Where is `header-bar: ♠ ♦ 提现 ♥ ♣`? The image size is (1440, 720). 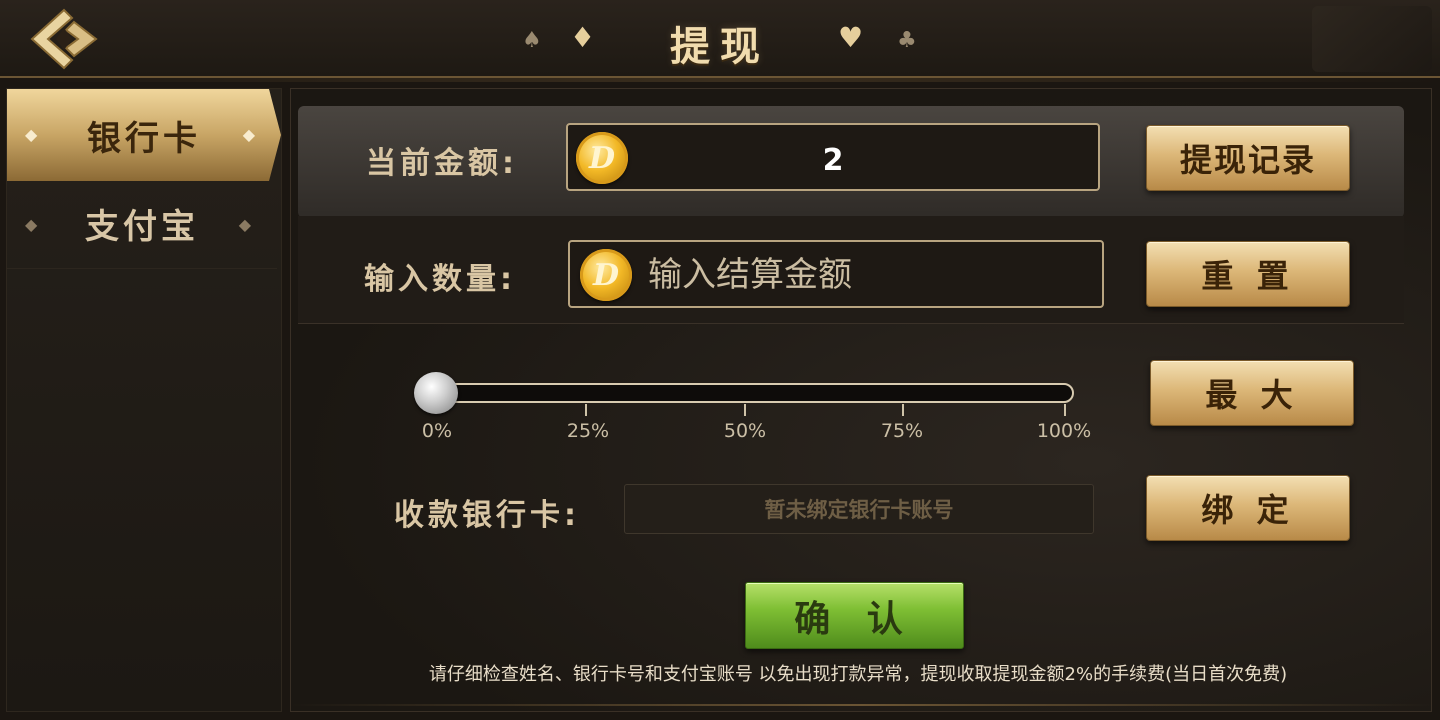 header-bar: ♠ ♦ 提现 ♥ ♣ is located at coordinates (720, 41).